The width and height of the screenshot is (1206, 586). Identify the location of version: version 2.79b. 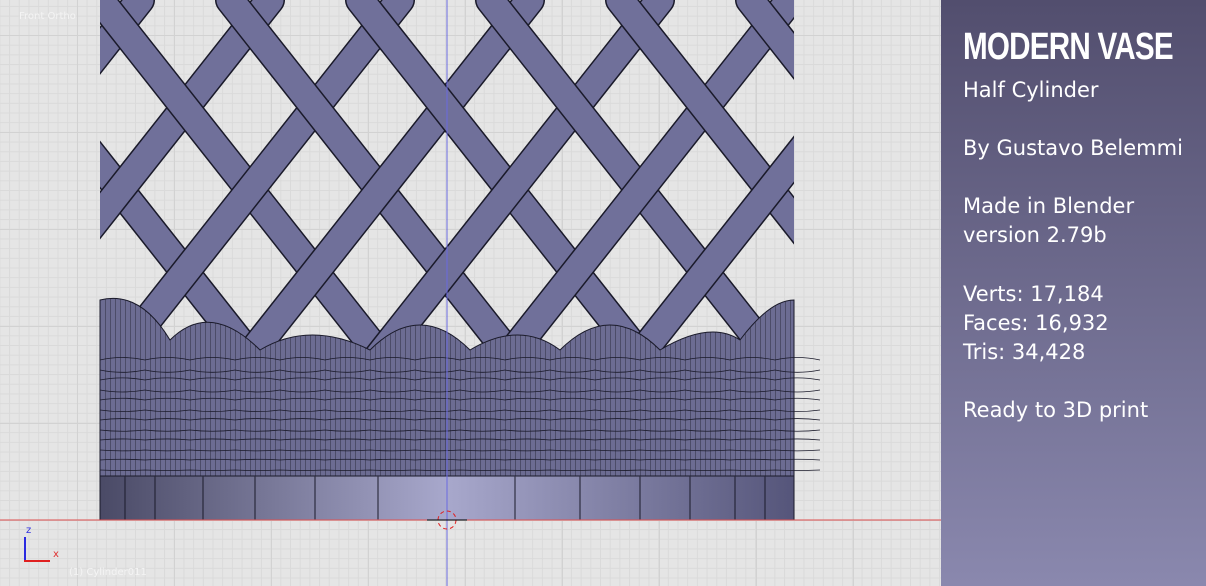
(1035, 235).